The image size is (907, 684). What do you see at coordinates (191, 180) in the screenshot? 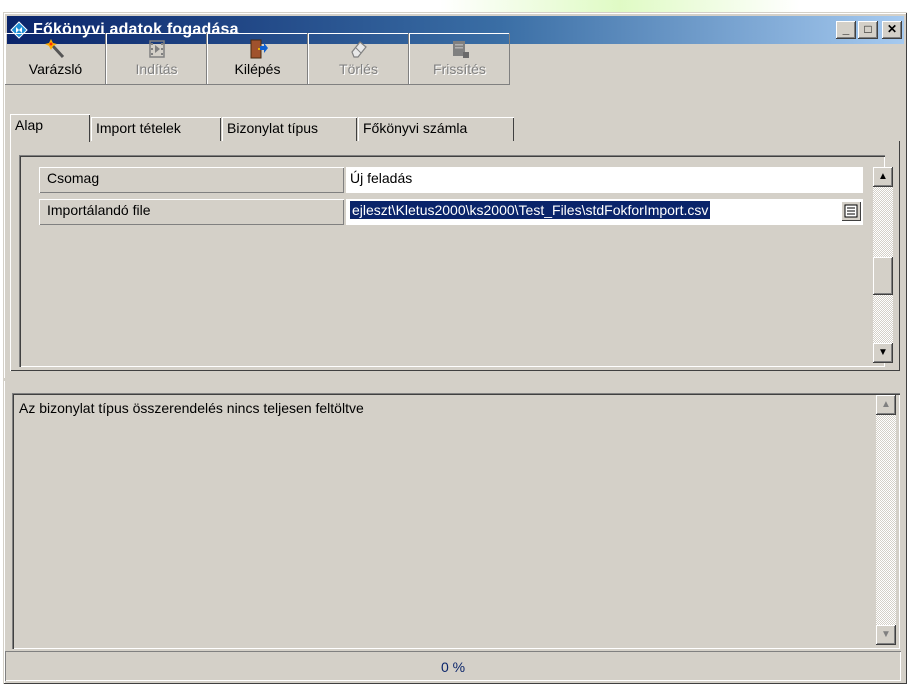
I see `property-label: Csomag` at bounding box center [191, 180].